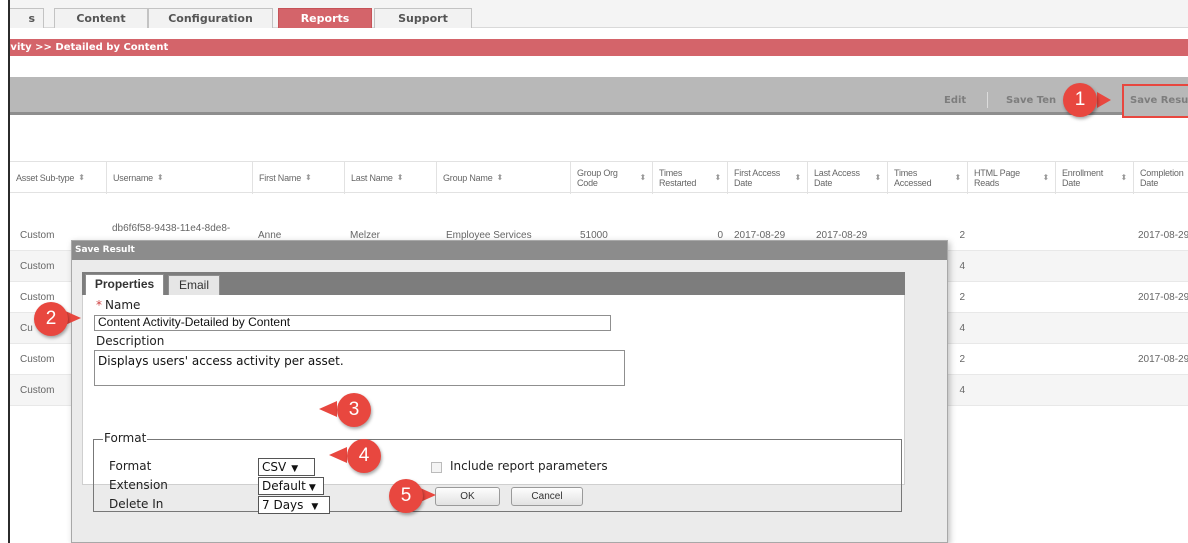 This screenshot has width=1188, height=543. What do you see at coordinates (423, 18) in the screenshot?
I see `tab-support: Support` at bounding box center [423, 18].